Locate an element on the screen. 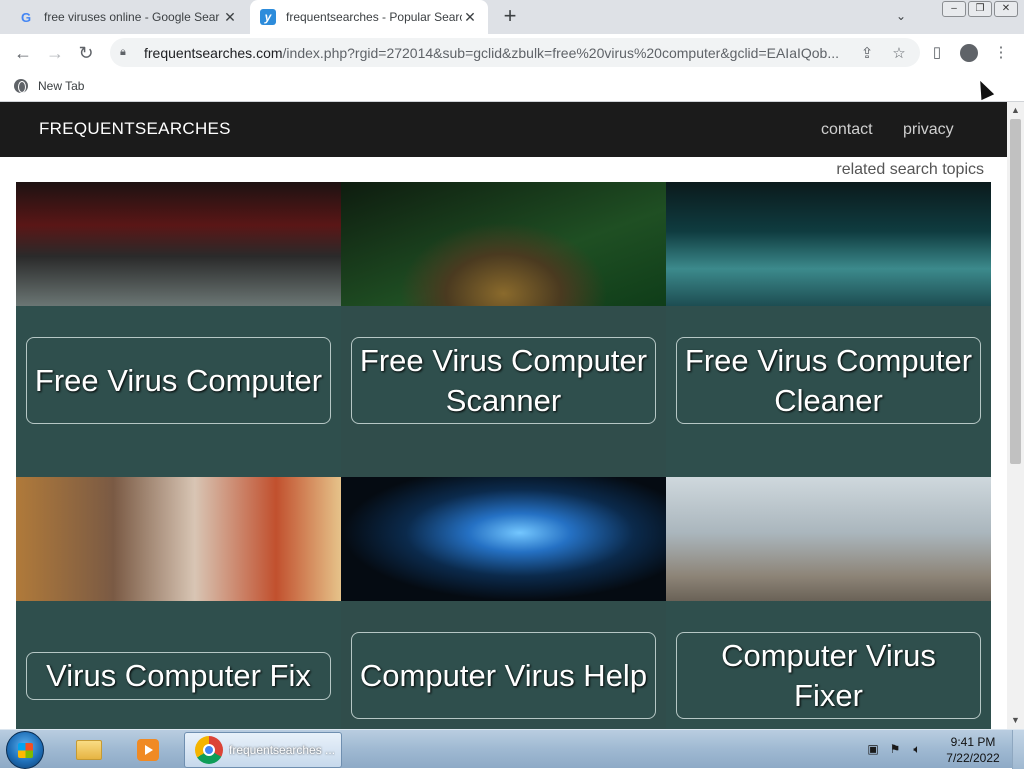 The height and width of the screenshot is (769, 1024). reload-icon: ↻ is located at coordinates (86, 53).